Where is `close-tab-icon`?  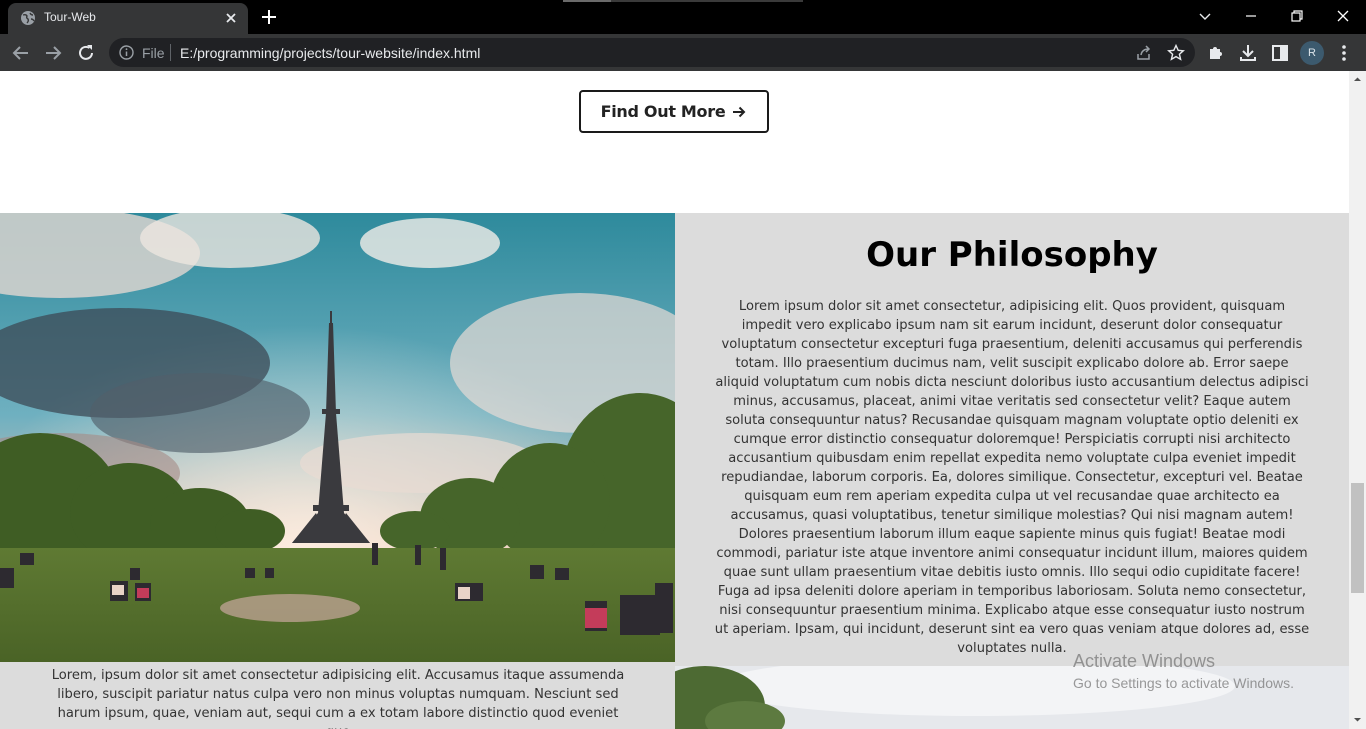 close-tab-icon is located at coordinates (231, 18).